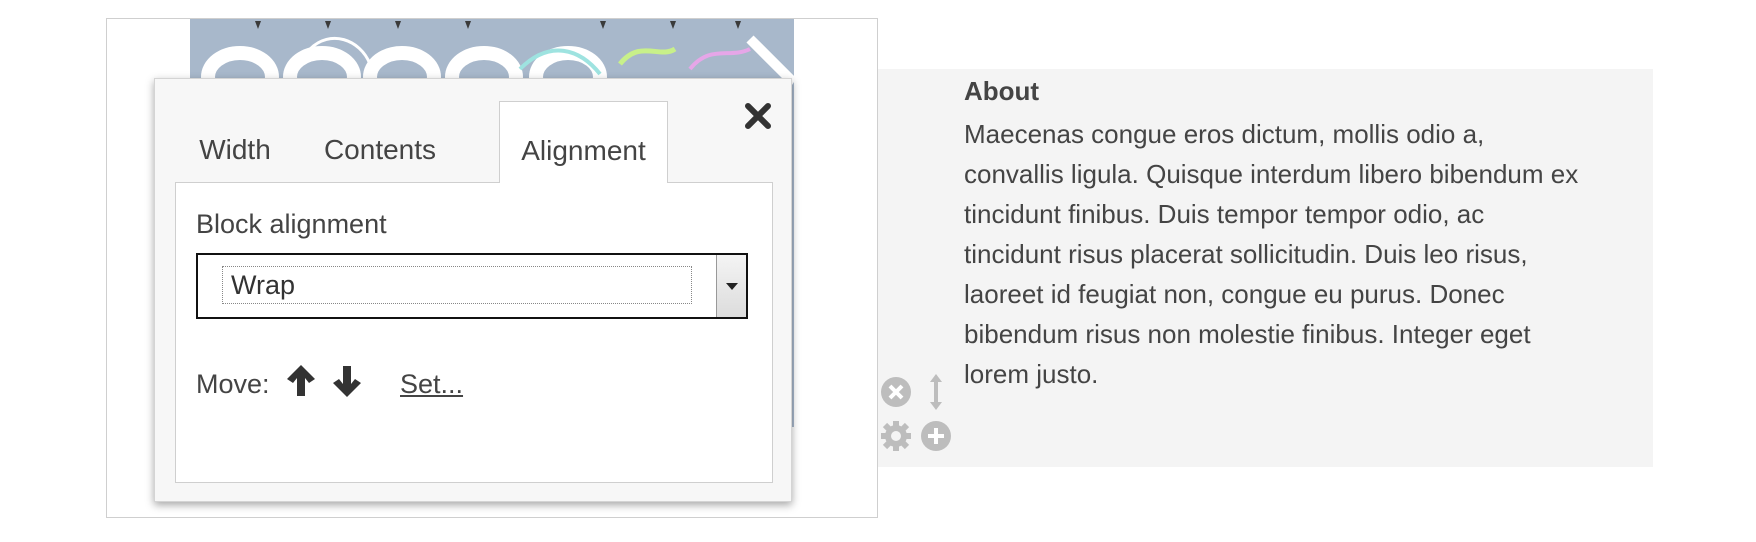  Describe the element at coordinates (936, 391) in the screenshot. I see `move-handle-icon` at that location.